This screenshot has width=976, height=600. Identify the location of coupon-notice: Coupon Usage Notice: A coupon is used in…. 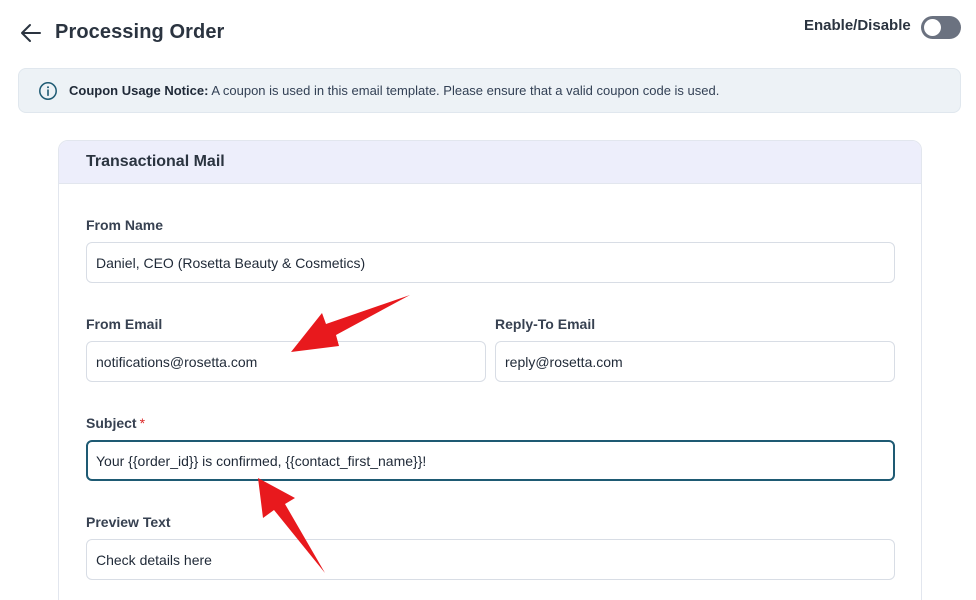
(489, 90).